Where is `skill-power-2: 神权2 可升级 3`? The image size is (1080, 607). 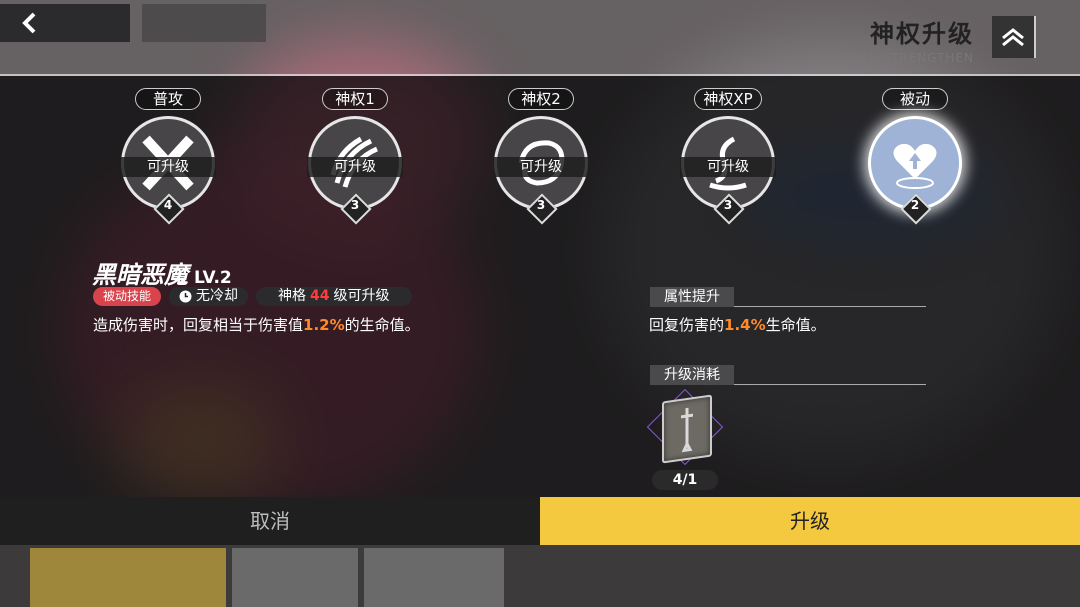
skill-power-2: 神权2 可升级 3 is located at coordinates (541, 156).